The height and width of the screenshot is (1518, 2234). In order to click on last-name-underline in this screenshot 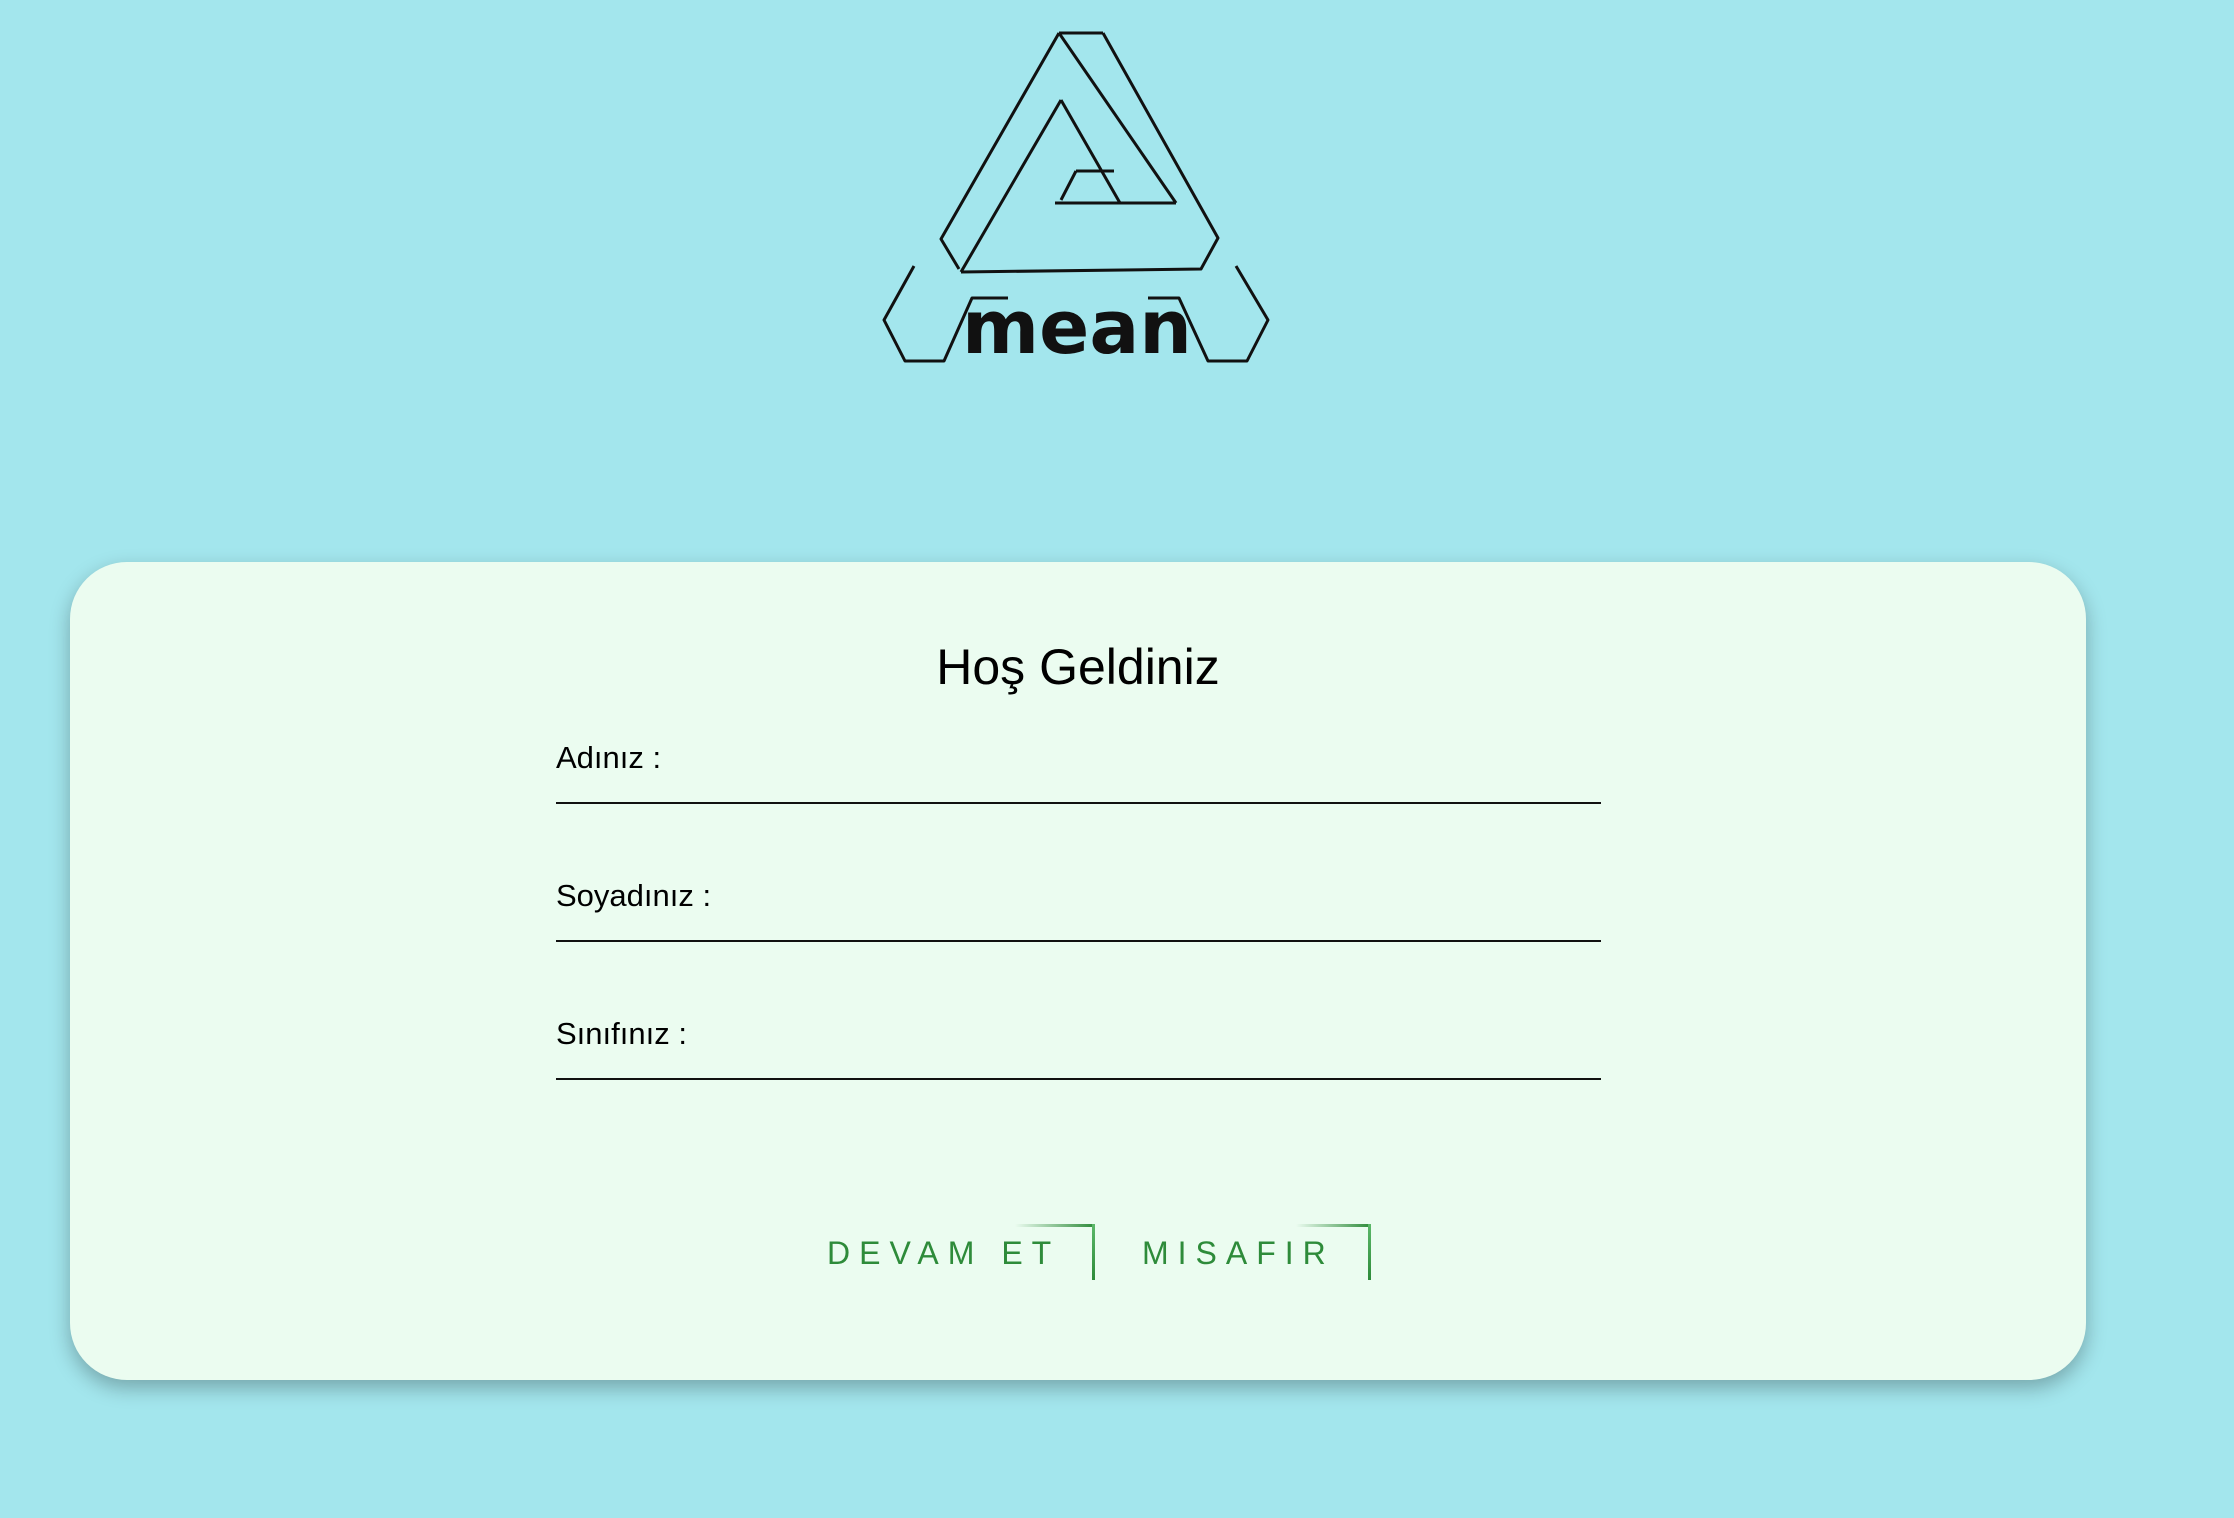, I will do `click(1078, 941)`.